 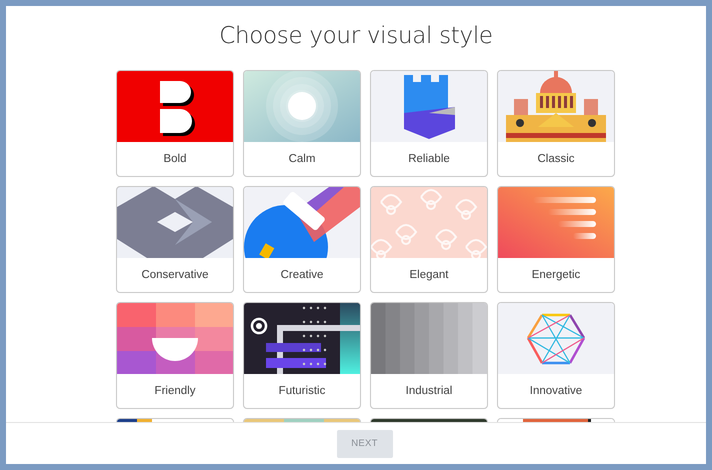 What do you see at coordinates (302, 355) in the screenshot?
I see `style-card: Futuristic` at bounding box center [302, 355].